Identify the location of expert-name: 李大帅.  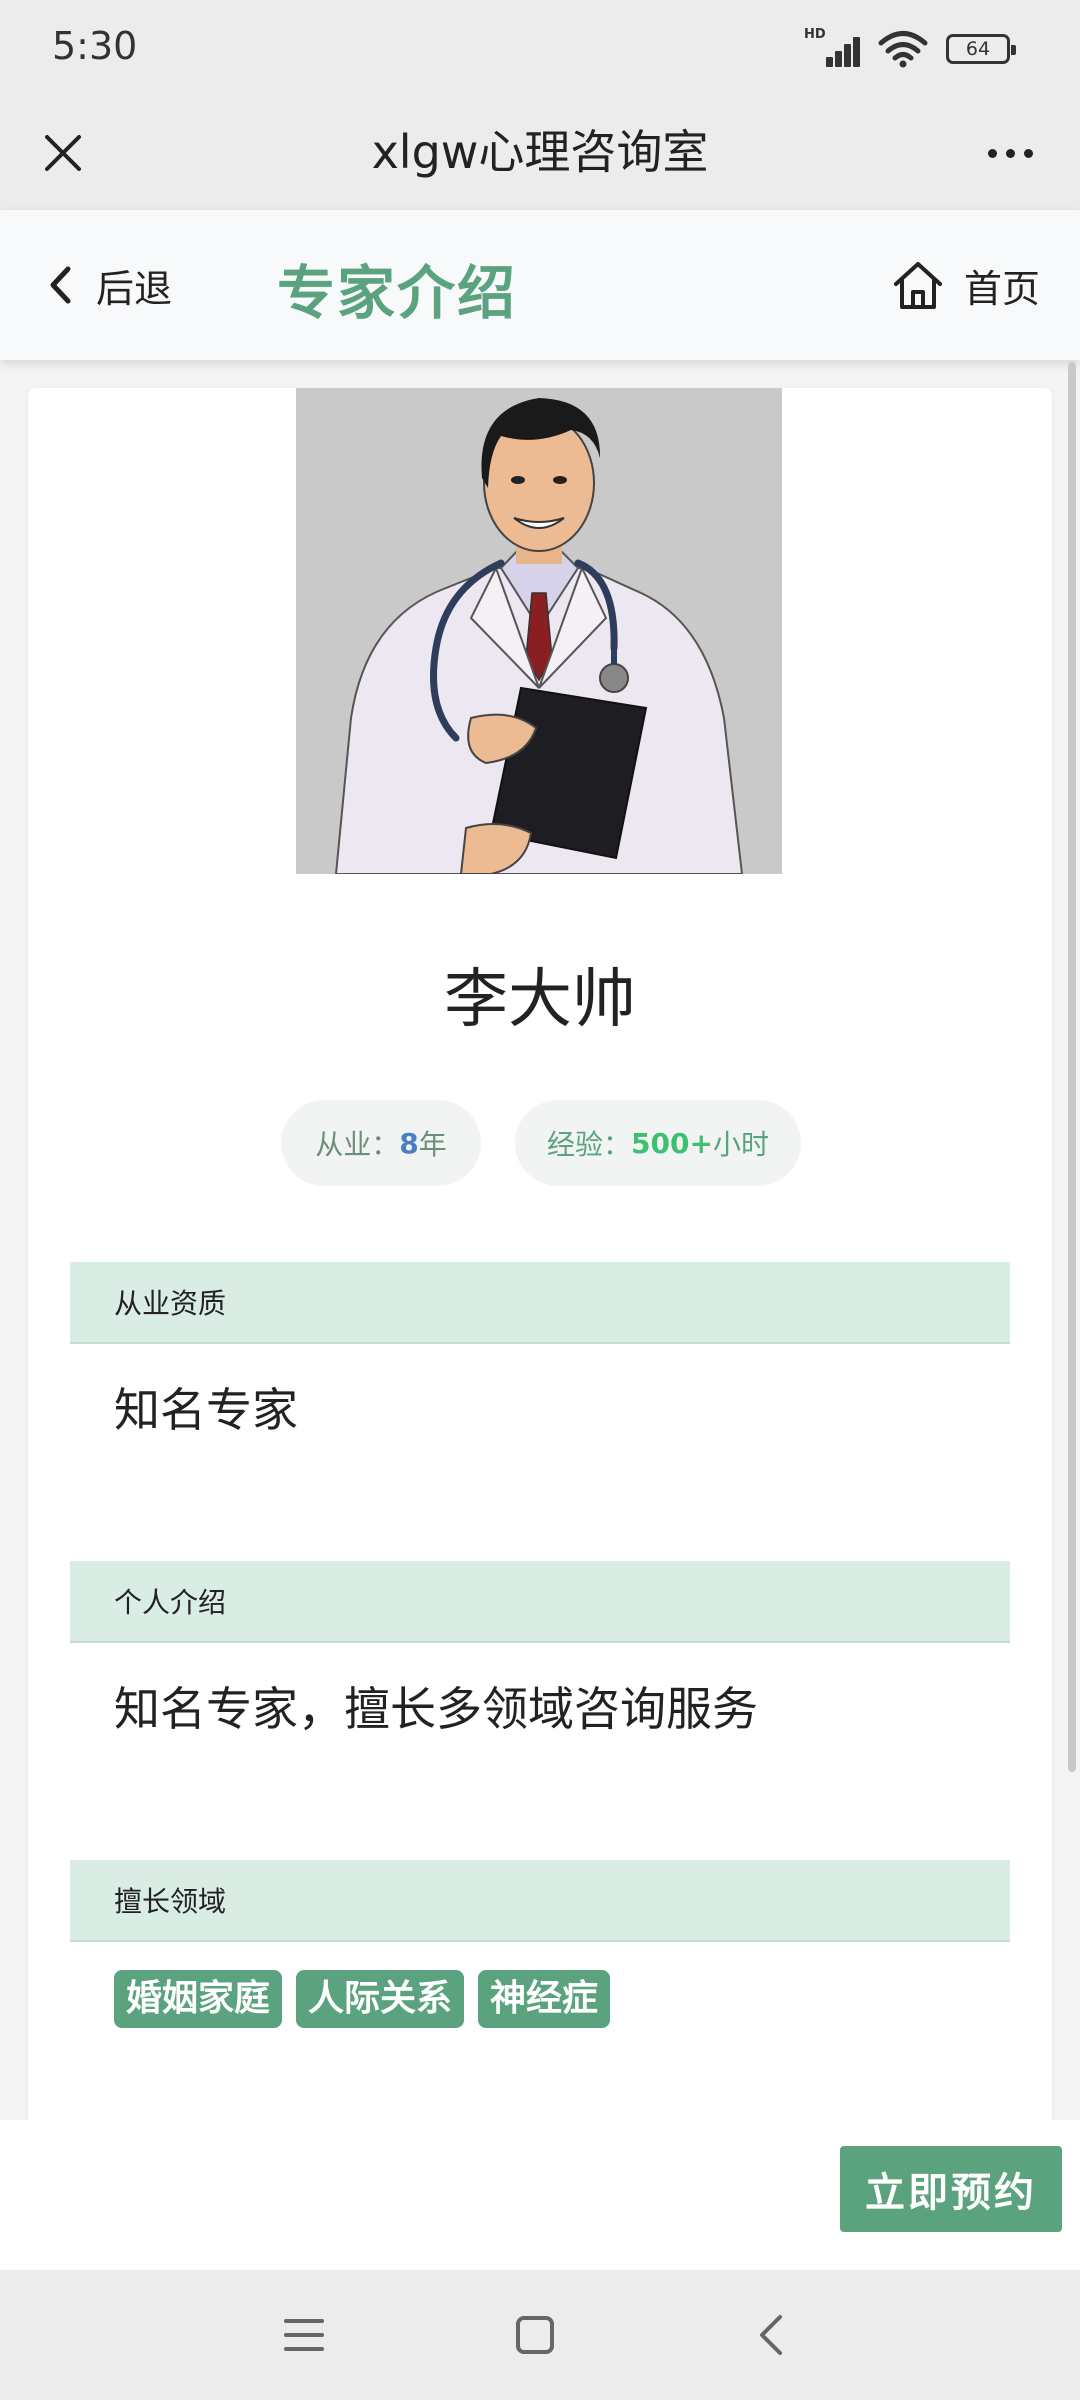
(540, 1000).